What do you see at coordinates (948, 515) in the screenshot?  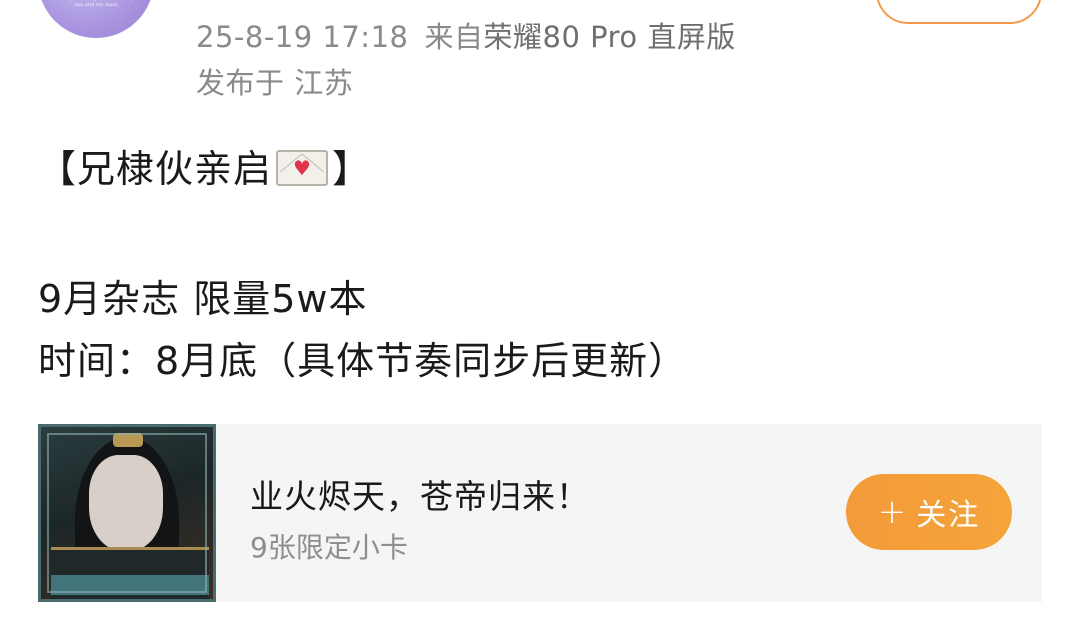 I see `follow-label: 关注` at bounding box center [948, 515].